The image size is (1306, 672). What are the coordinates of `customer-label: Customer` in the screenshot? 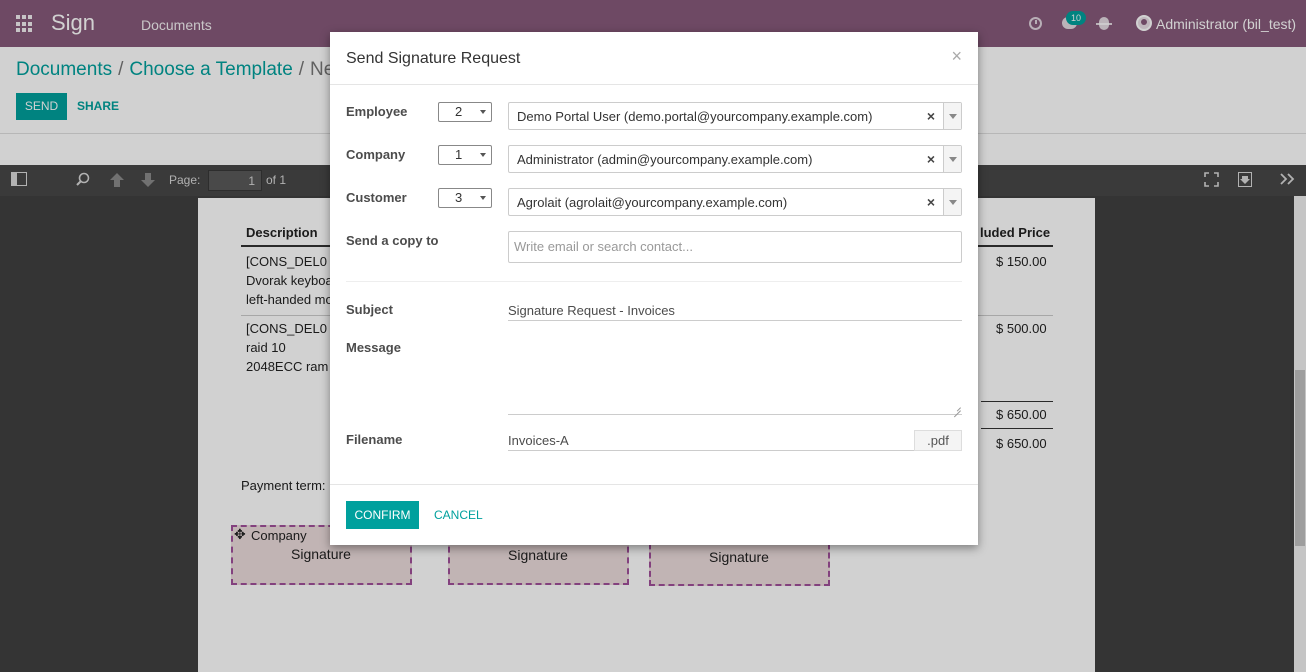 It's located at (376, 197).